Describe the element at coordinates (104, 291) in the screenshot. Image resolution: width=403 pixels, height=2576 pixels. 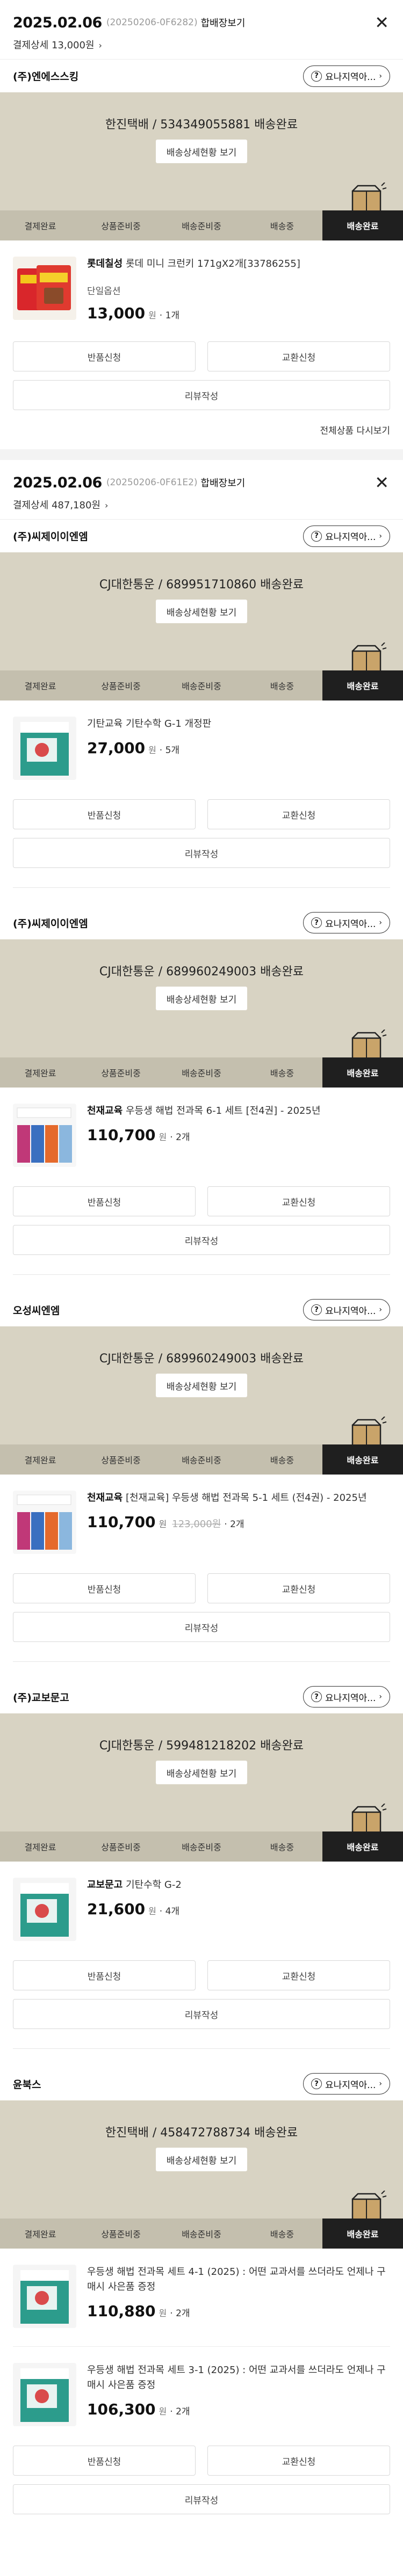
I see `item-option: 단일옵션` at that location.